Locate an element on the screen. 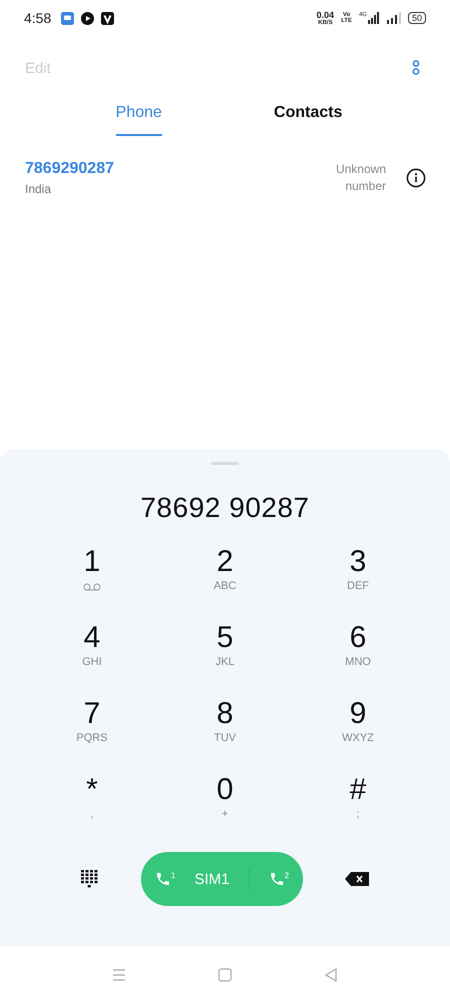 This screenshot has height=1000, width=450. dial-key: 1 is located at coordinates (92, 580).